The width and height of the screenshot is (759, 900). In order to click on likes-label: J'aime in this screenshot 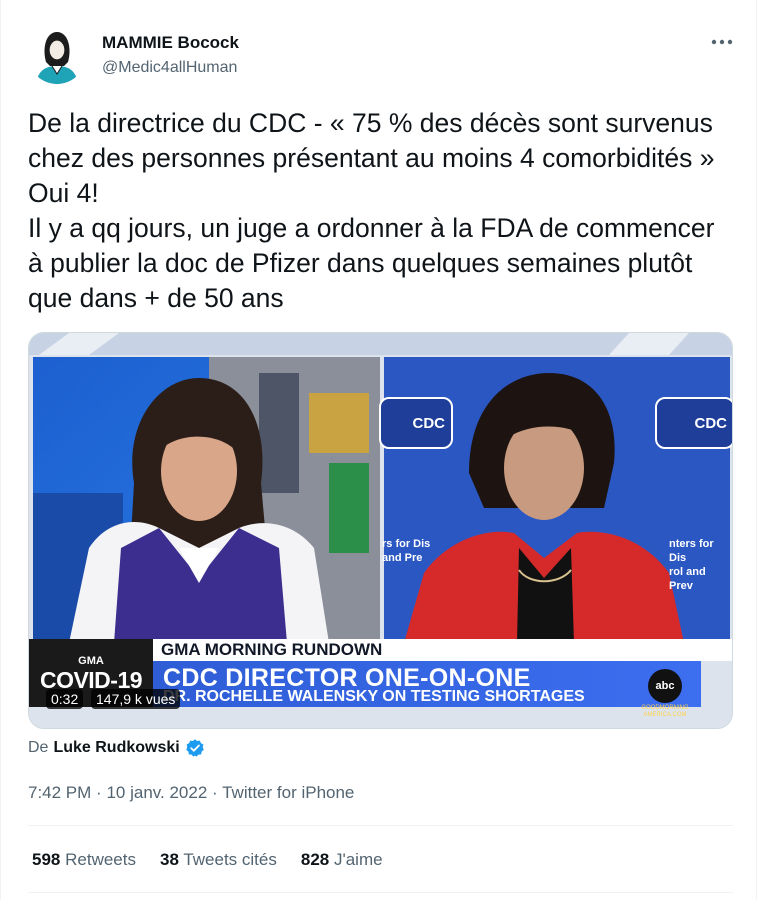, I will do `click(358, 859)`.